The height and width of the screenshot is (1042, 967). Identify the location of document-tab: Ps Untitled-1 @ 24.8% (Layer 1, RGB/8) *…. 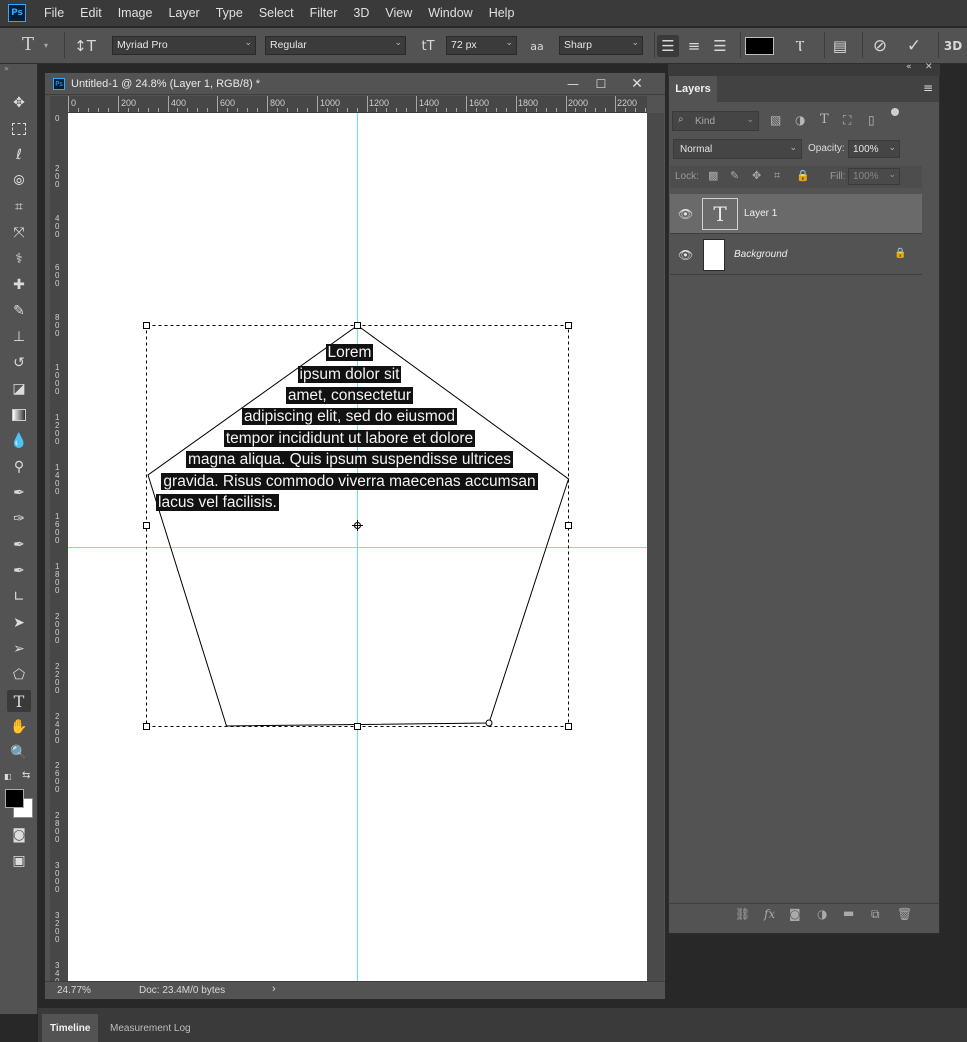
(355, 84).